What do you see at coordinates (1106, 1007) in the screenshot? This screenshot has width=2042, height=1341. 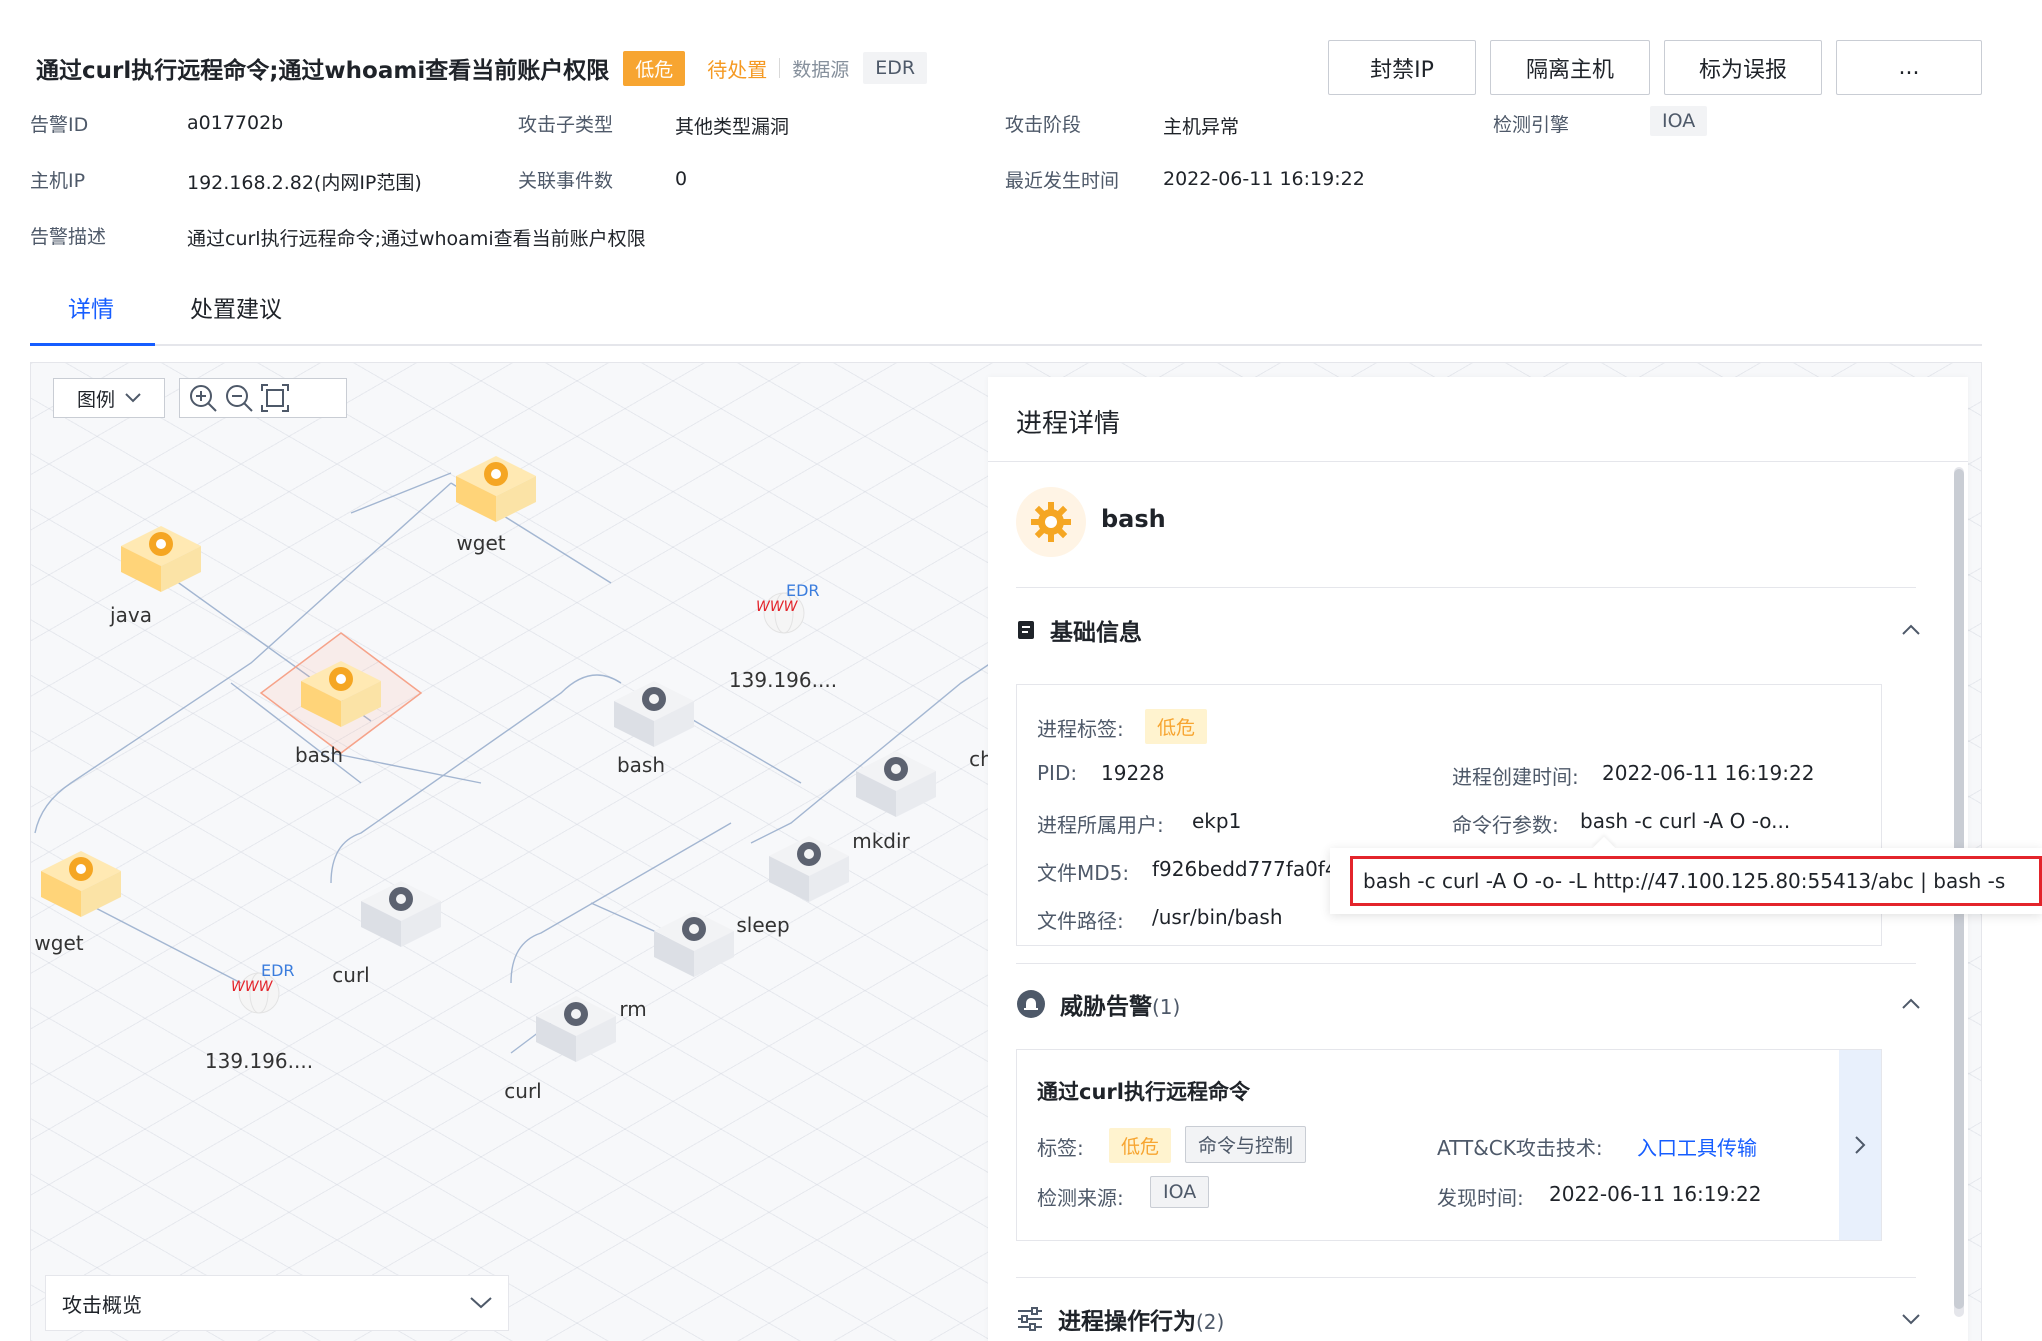 I see `section-threat-title: 威胁告警` at bounding box center [1106, 1007].